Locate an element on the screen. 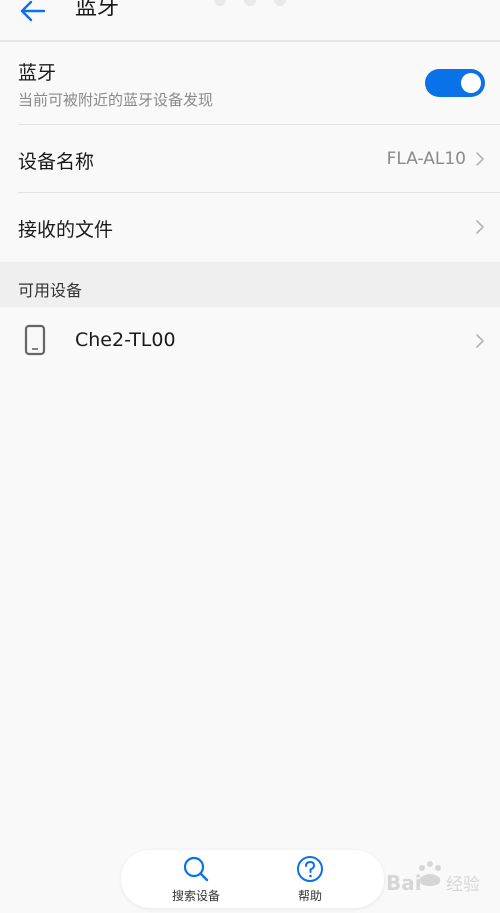 The image size is (500, 913). section-title: 可用设备 is located at coordinates (50, 290).